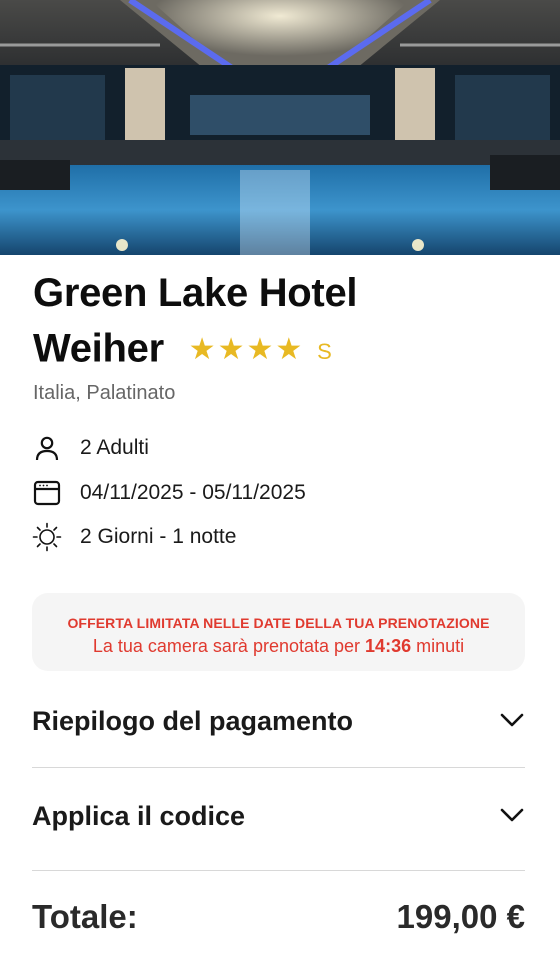  I want to click on hotel-name-line2-row: Weiher ★★★★ S, so click(283, 351).